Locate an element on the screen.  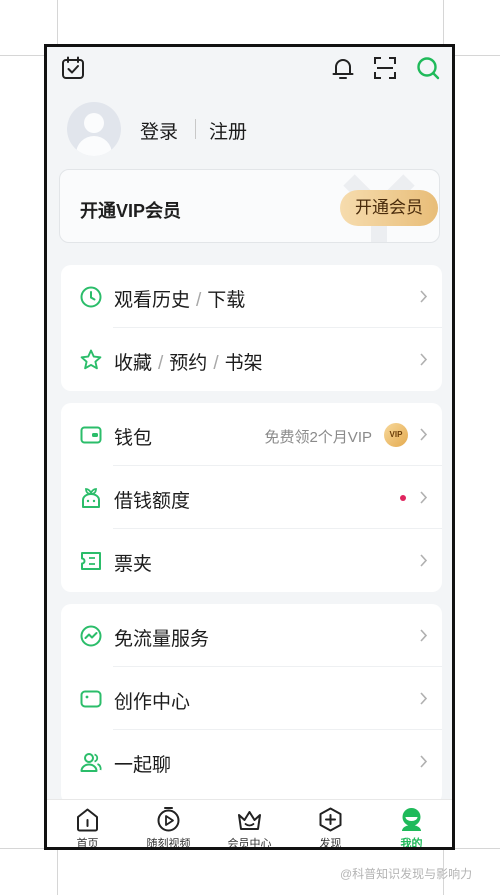
home-icon is located at coordinates (87, 820).